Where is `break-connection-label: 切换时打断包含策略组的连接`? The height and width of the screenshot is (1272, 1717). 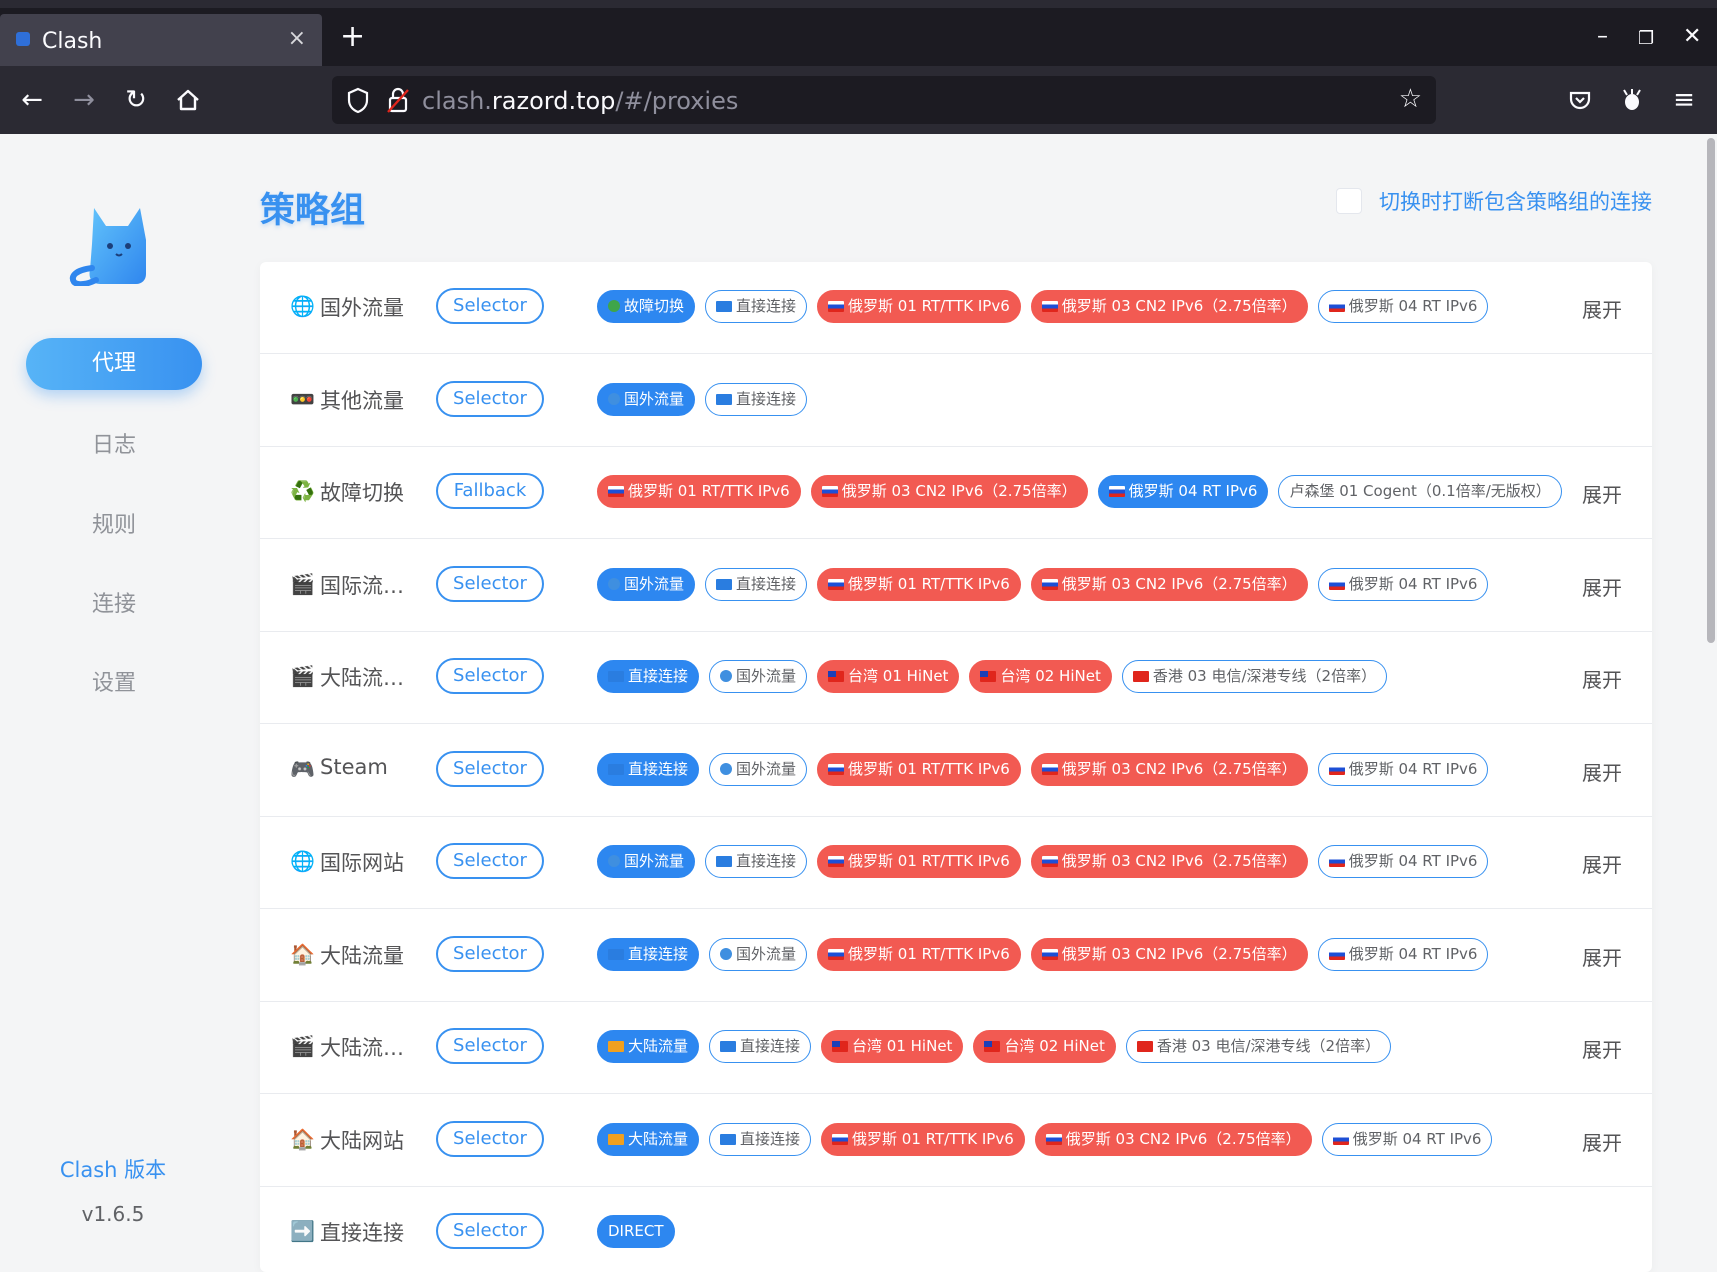 break-connection-label: 切换时打断包含策略组的连接 is located at coordinates (1515, 201).